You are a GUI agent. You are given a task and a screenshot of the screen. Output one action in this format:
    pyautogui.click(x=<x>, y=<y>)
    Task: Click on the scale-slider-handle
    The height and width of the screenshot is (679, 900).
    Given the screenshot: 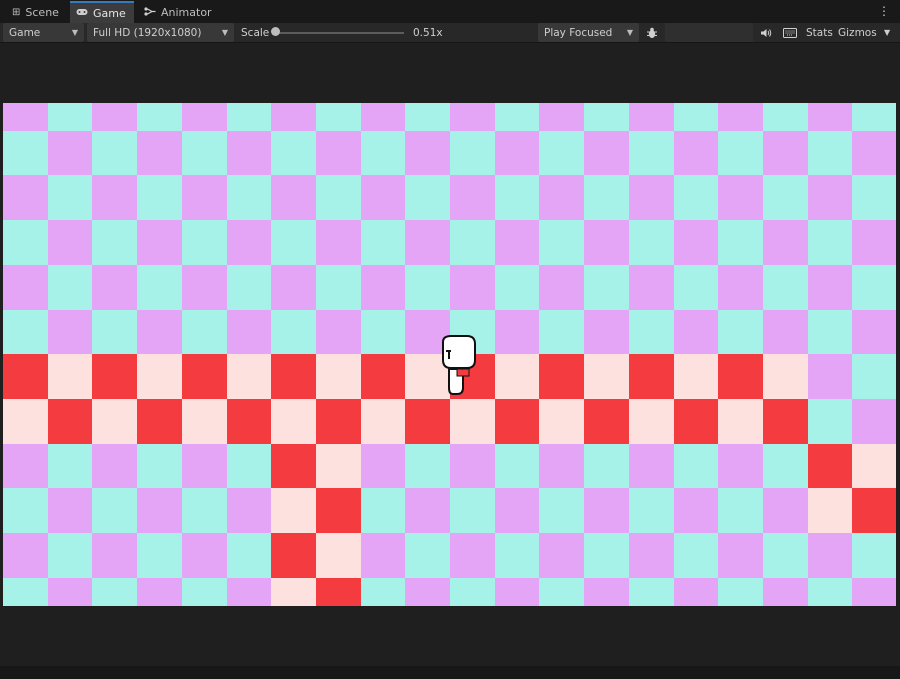 What is the action you would take?
    pyautogui.click(x=275, y=31)
    